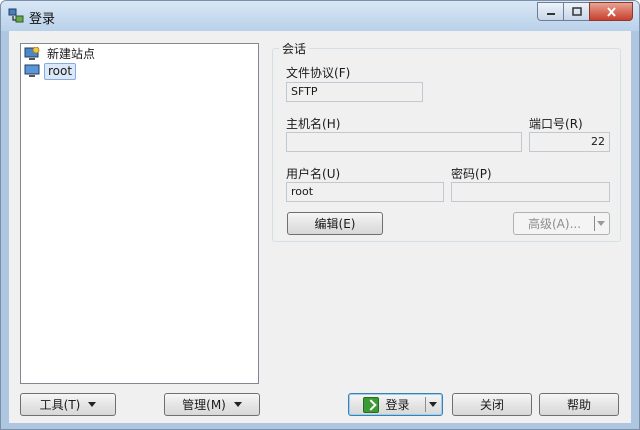 The width and height of the screenshot is (640, 430). What do you see at coordinates (71, 53) in the screenshot?
I see `tree-item-label: 新建站点` at bounding box center [71, 53].